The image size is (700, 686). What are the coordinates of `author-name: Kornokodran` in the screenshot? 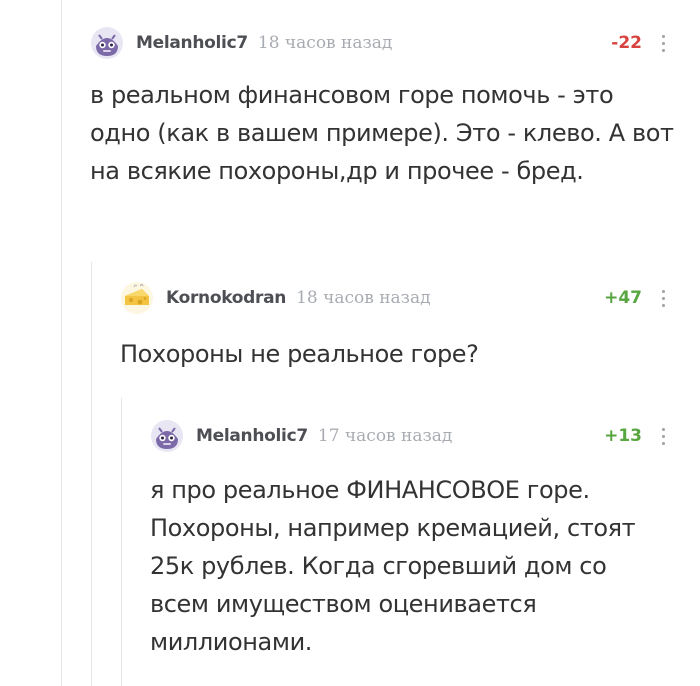 It's located at (226, 298).